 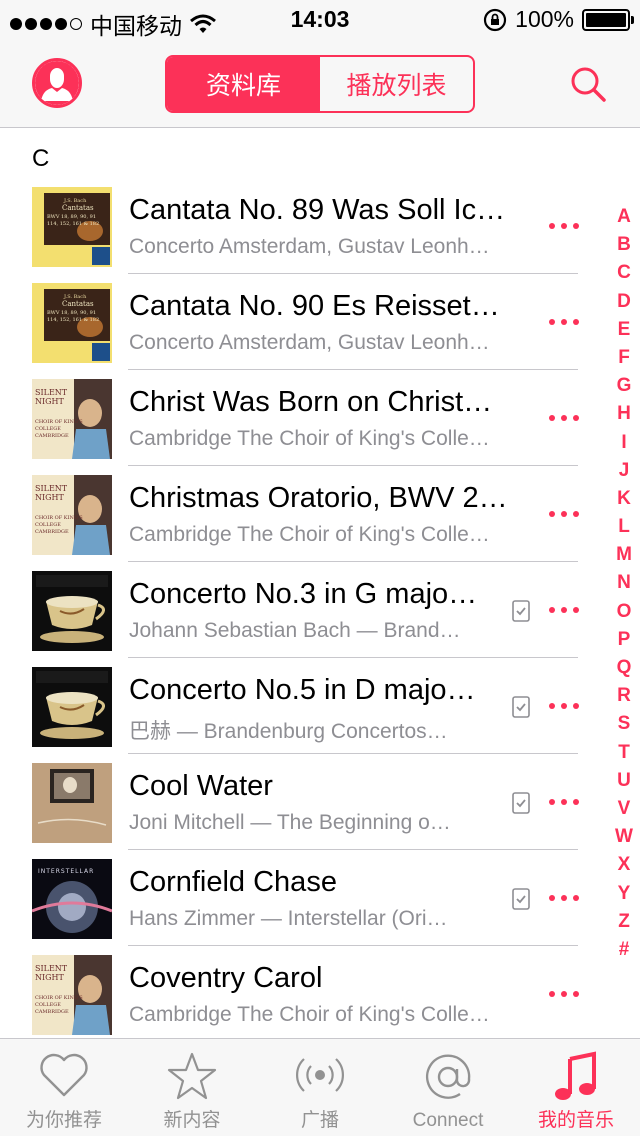 I want to click on tab-radio: 广播, so click(x=320, y=1087).